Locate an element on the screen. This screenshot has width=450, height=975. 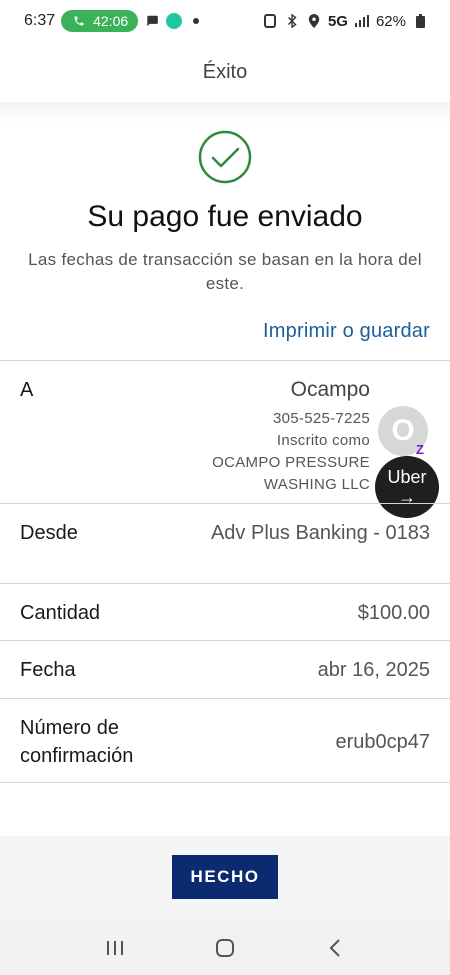
network-type: 5G is located at coordinates (337, 21).